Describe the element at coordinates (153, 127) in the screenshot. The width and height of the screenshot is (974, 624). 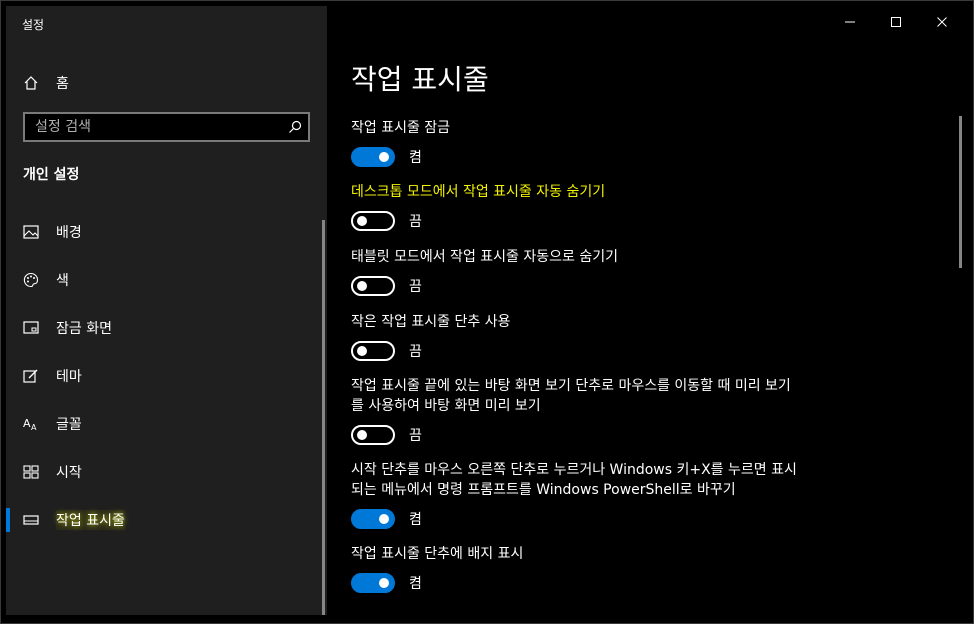
I see `search-input` at that location.